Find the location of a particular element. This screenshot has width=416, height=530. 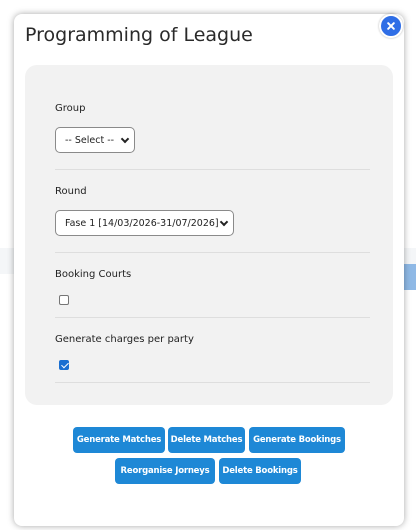

modal-title: Programming of League is located at coordinates (139, 35).